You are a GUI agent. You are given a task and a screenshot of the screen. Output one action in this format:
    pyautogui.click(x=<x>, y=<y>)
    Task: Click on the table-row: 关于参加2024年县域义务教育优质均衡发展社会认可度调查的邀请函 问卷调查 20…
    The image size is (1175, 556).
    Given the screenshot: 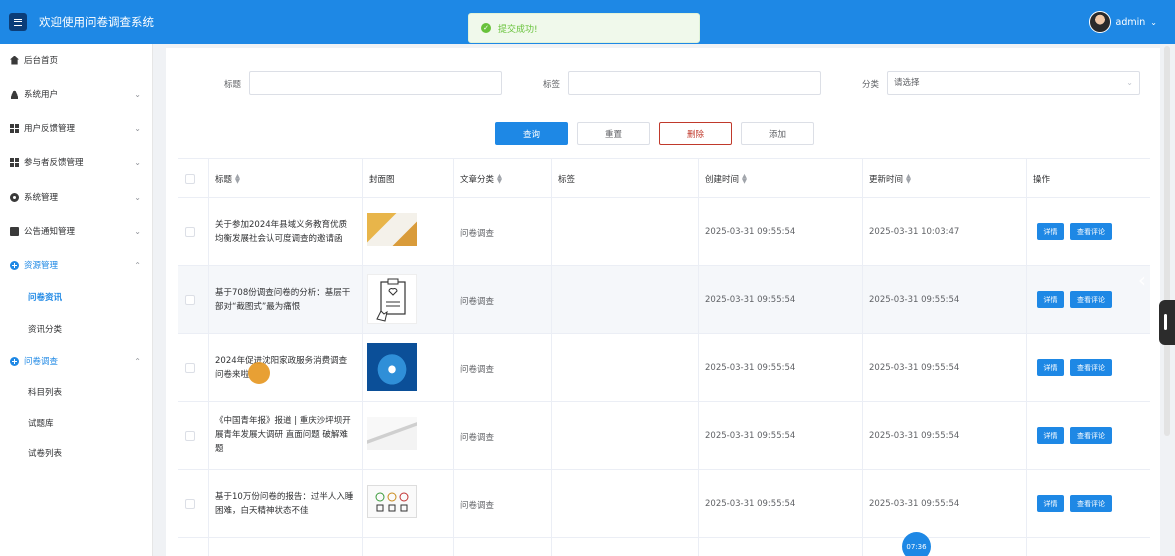 What is the action you would take?
    pyautogui.click(x=664, y=232)
    